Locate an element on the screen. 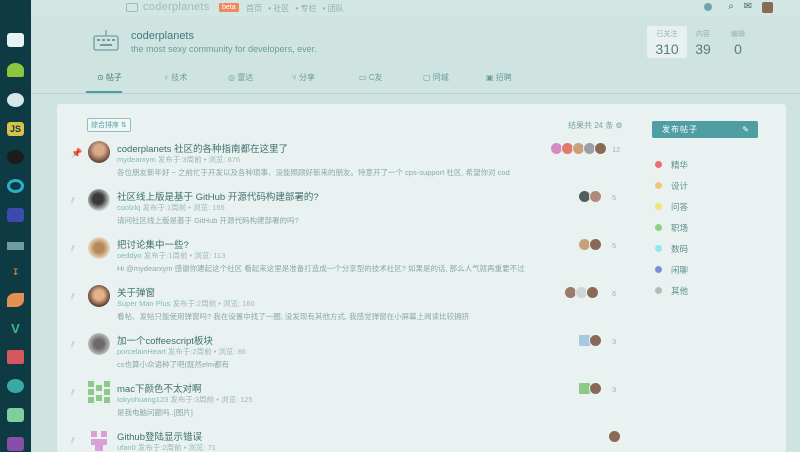  stat-subscribers: 已关注 310 is located at coordinates (667, 42).